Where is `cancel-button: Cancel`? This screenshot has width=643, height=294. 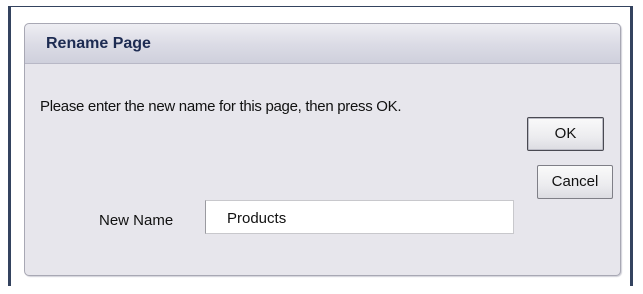 cancel-button: Cancel is located at coordinates (575, 182).